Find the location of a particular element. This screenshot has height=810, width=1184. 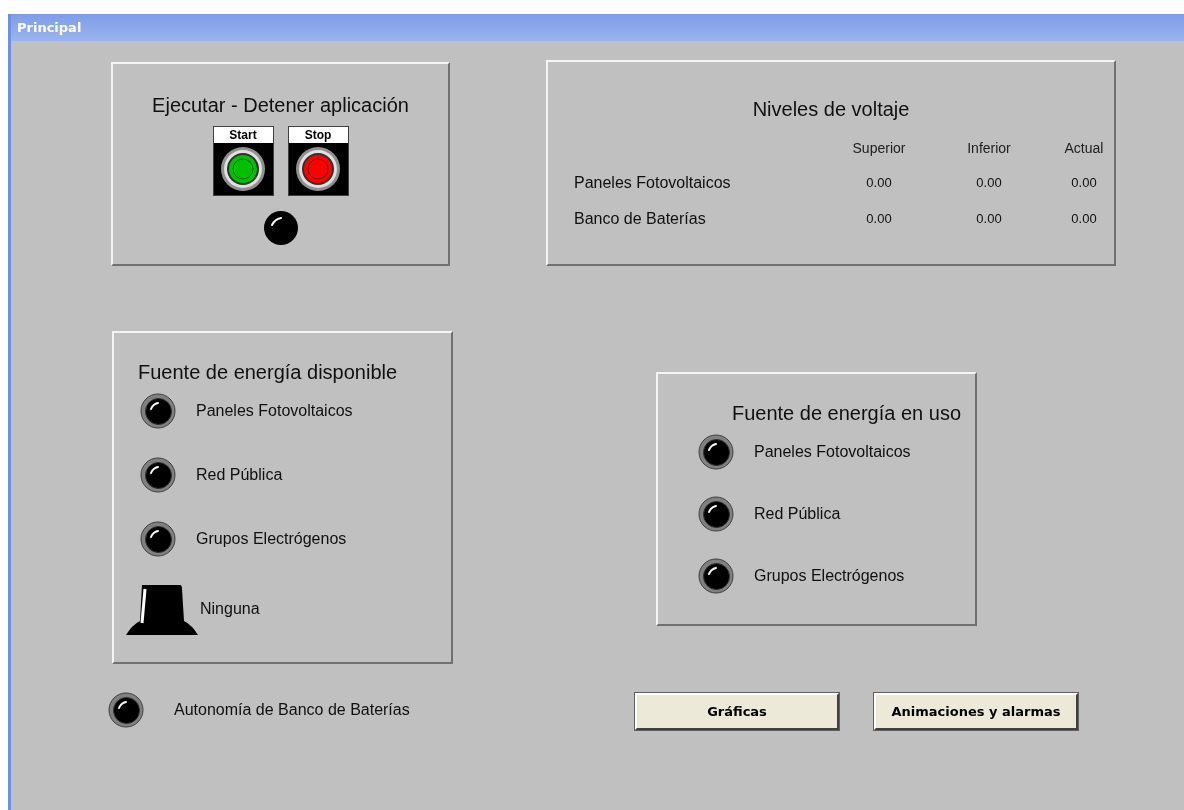

push-button: Stop is located at coordinates (318, 161).